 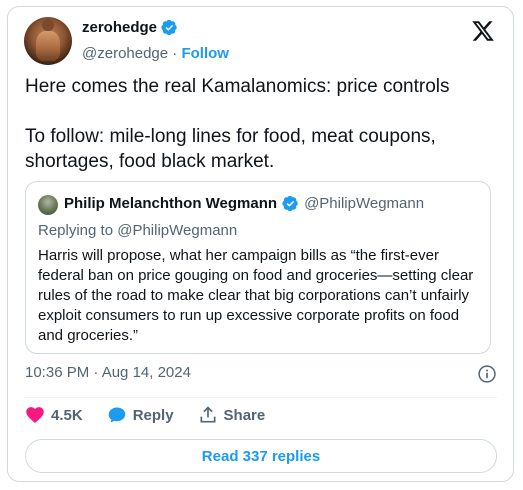 What do you see at coordinates (48, 46) in the screenshot?
I see `avatar-torso-shape` at bounding box center [48, 46].